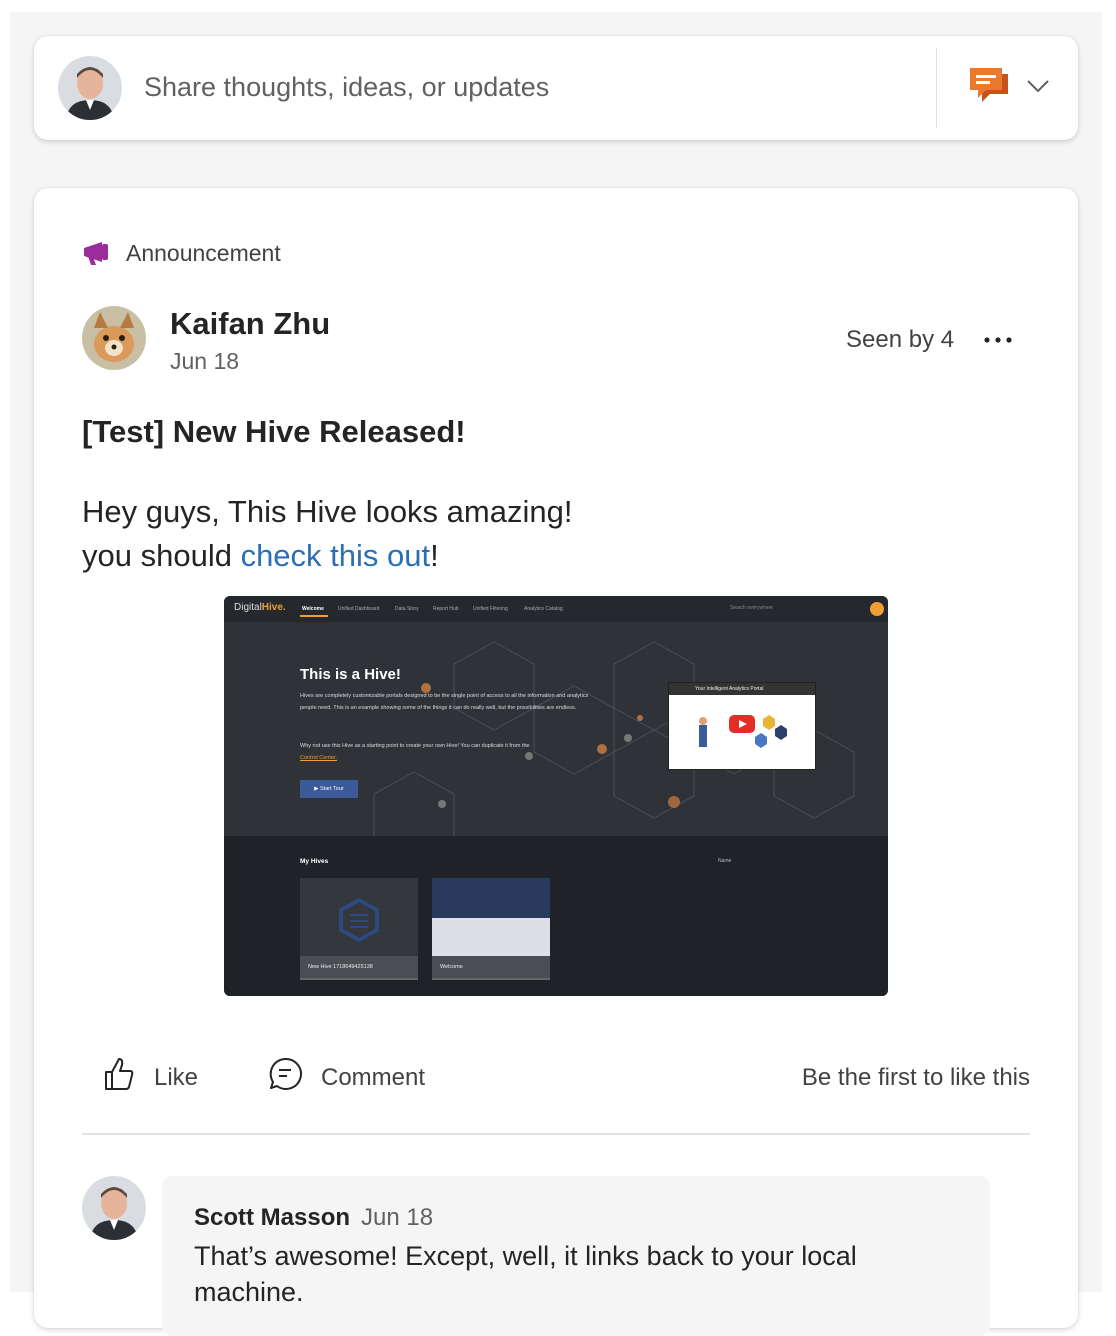 The height and width of the screenshot is (1336, 1116). I want to click on more-options-icon, so click(998, 340).